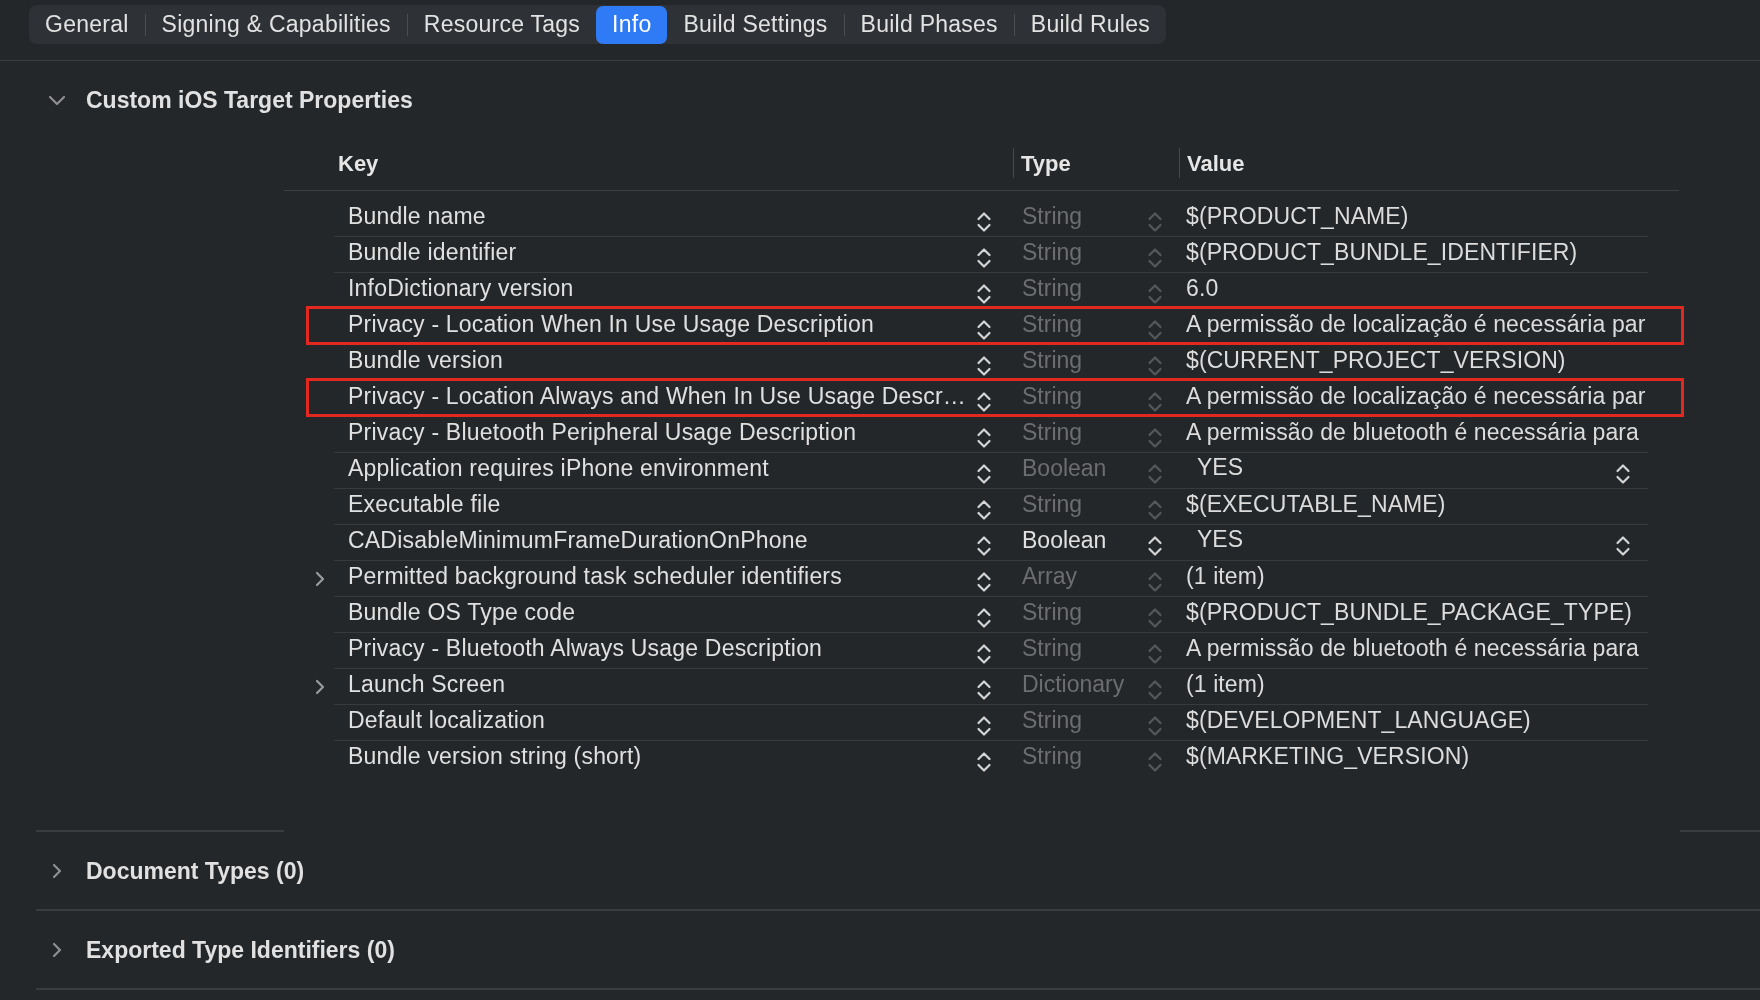 The width and height of the screenshot is (1760, 1000). I want to click on property-key: Bundle name, so click(417, 216).